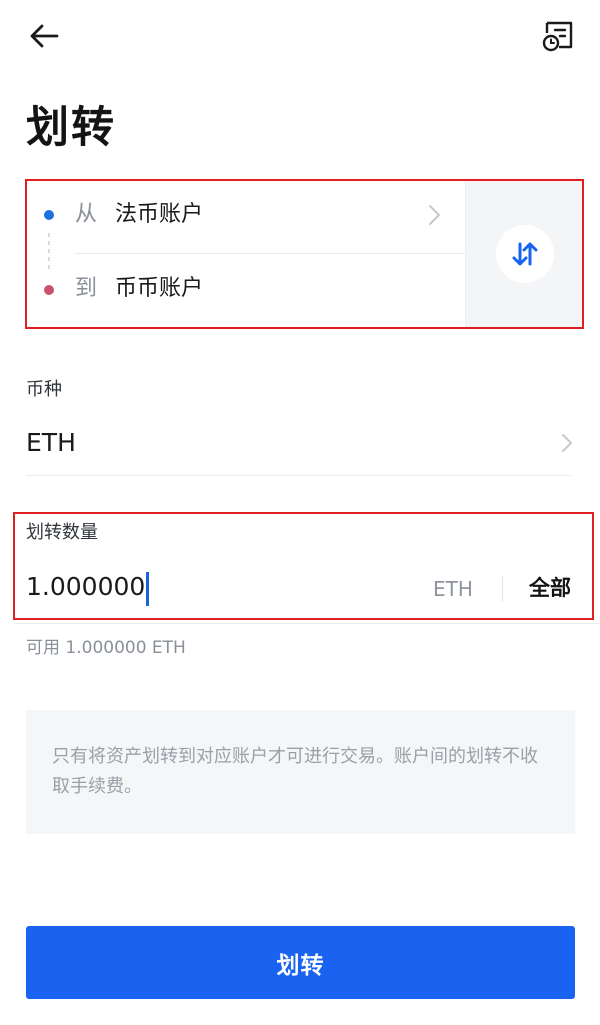 This screenshot has width=600, height=1025. I want to click on currency-value: ETH, so click(51, 442).